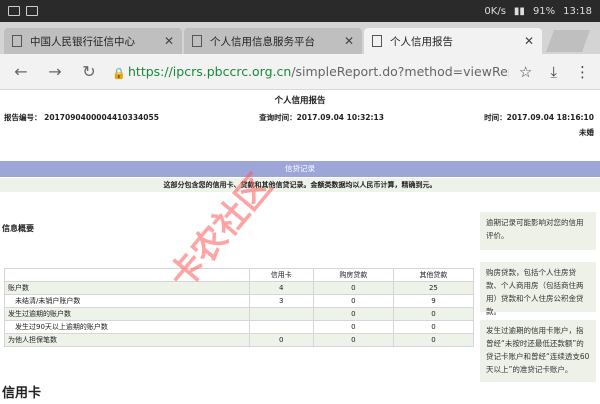  I want to click on overview-title: 信息概要, so click(18, 228).